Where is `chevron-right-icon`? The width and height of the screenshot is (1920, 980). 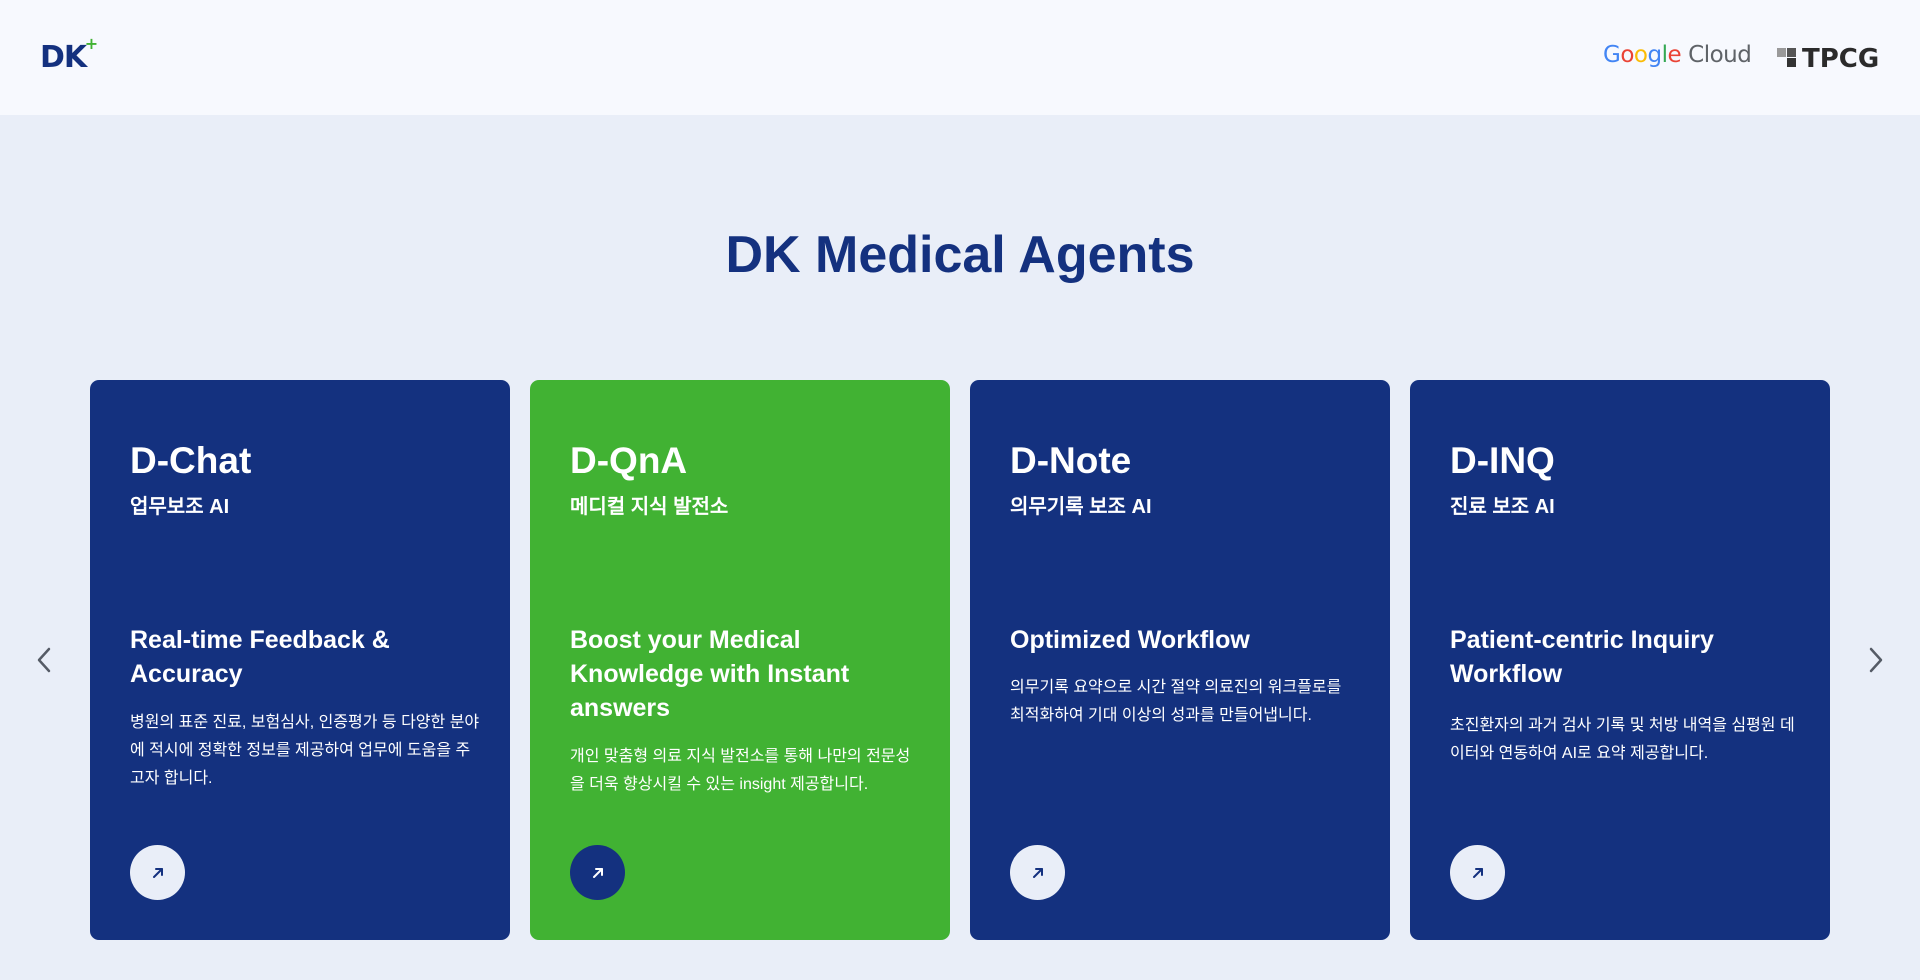 chevron-right-icon is located at coordinates (1876, 660).